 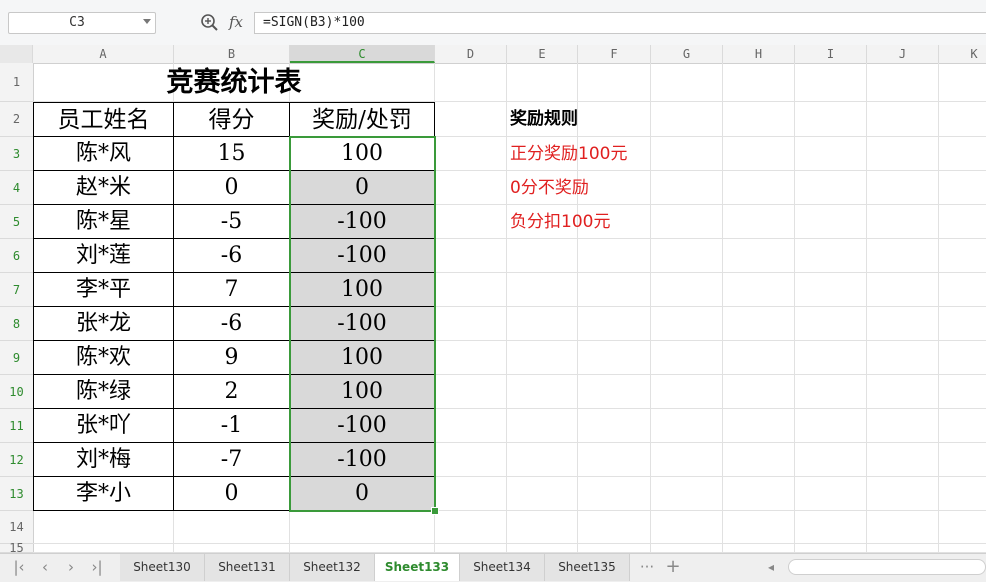 What do you see at coordinates (544, 119) in the screenshot?
I see `rules-title: 奖励规则` at bounding box center [544, 119].